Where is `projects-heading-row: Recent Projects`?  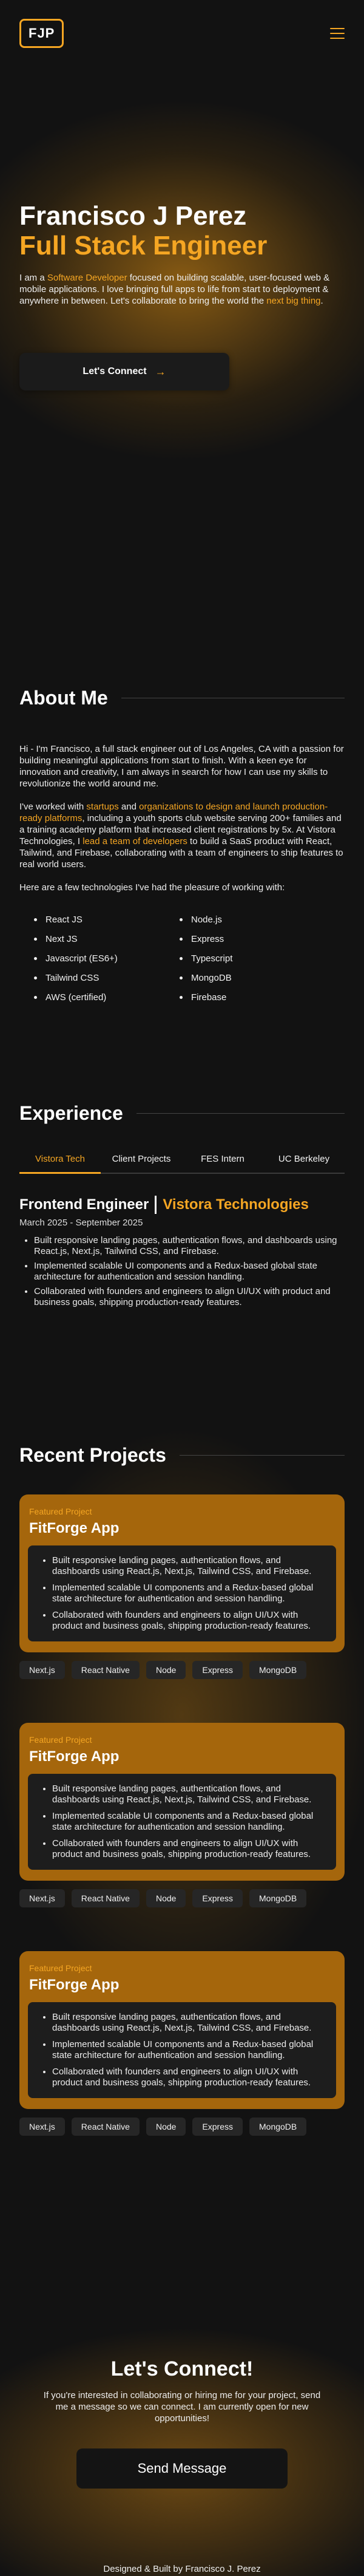
projects-heading-row: Recent Projects is located at coordinates (182, 1455).